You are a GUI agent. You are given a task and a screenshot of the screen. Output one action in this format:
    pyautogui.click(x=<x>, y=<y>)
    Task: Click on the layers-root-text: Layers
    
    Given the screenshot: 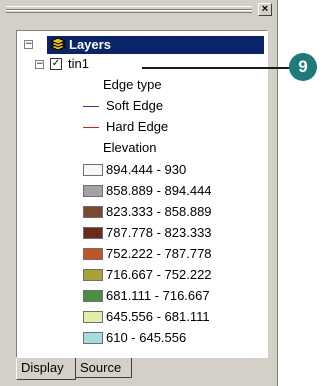 What is the action you would take?
    pyautogui.click(x=90, y=44)
    